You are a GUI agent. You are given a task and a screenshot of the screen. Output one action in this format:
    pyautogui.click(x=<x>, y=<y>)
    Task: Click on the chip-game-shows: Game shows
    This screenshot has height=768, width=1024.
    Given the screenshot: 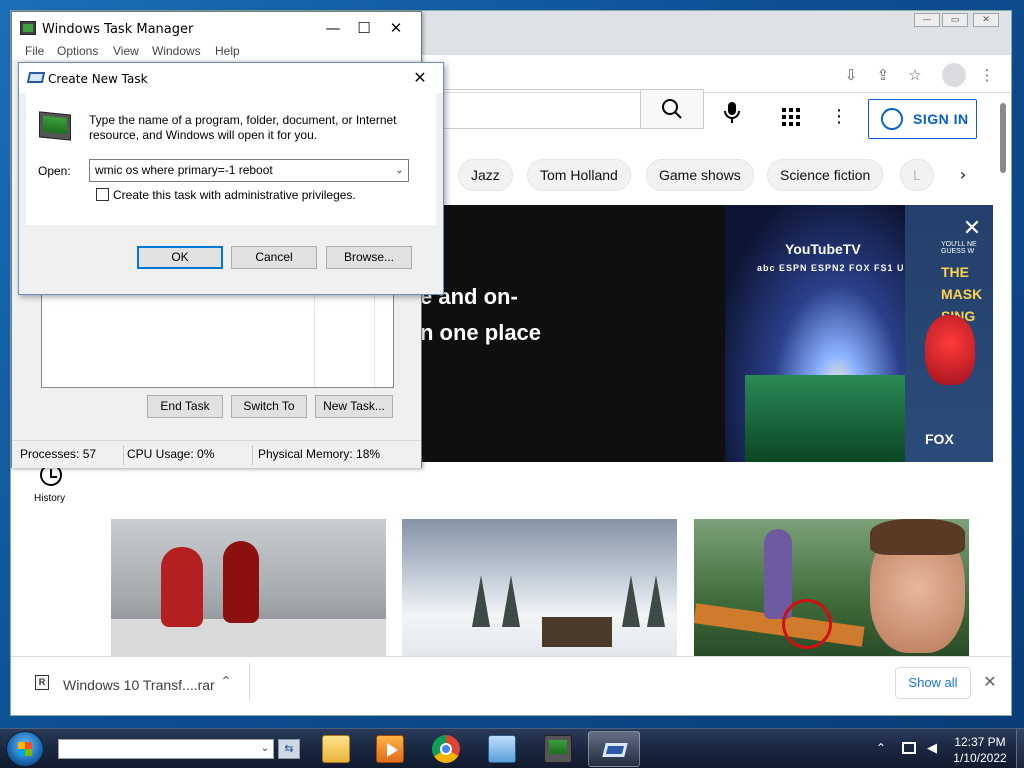 What is the action you would take?
    pyautogui.click(x=700, y=175)
    